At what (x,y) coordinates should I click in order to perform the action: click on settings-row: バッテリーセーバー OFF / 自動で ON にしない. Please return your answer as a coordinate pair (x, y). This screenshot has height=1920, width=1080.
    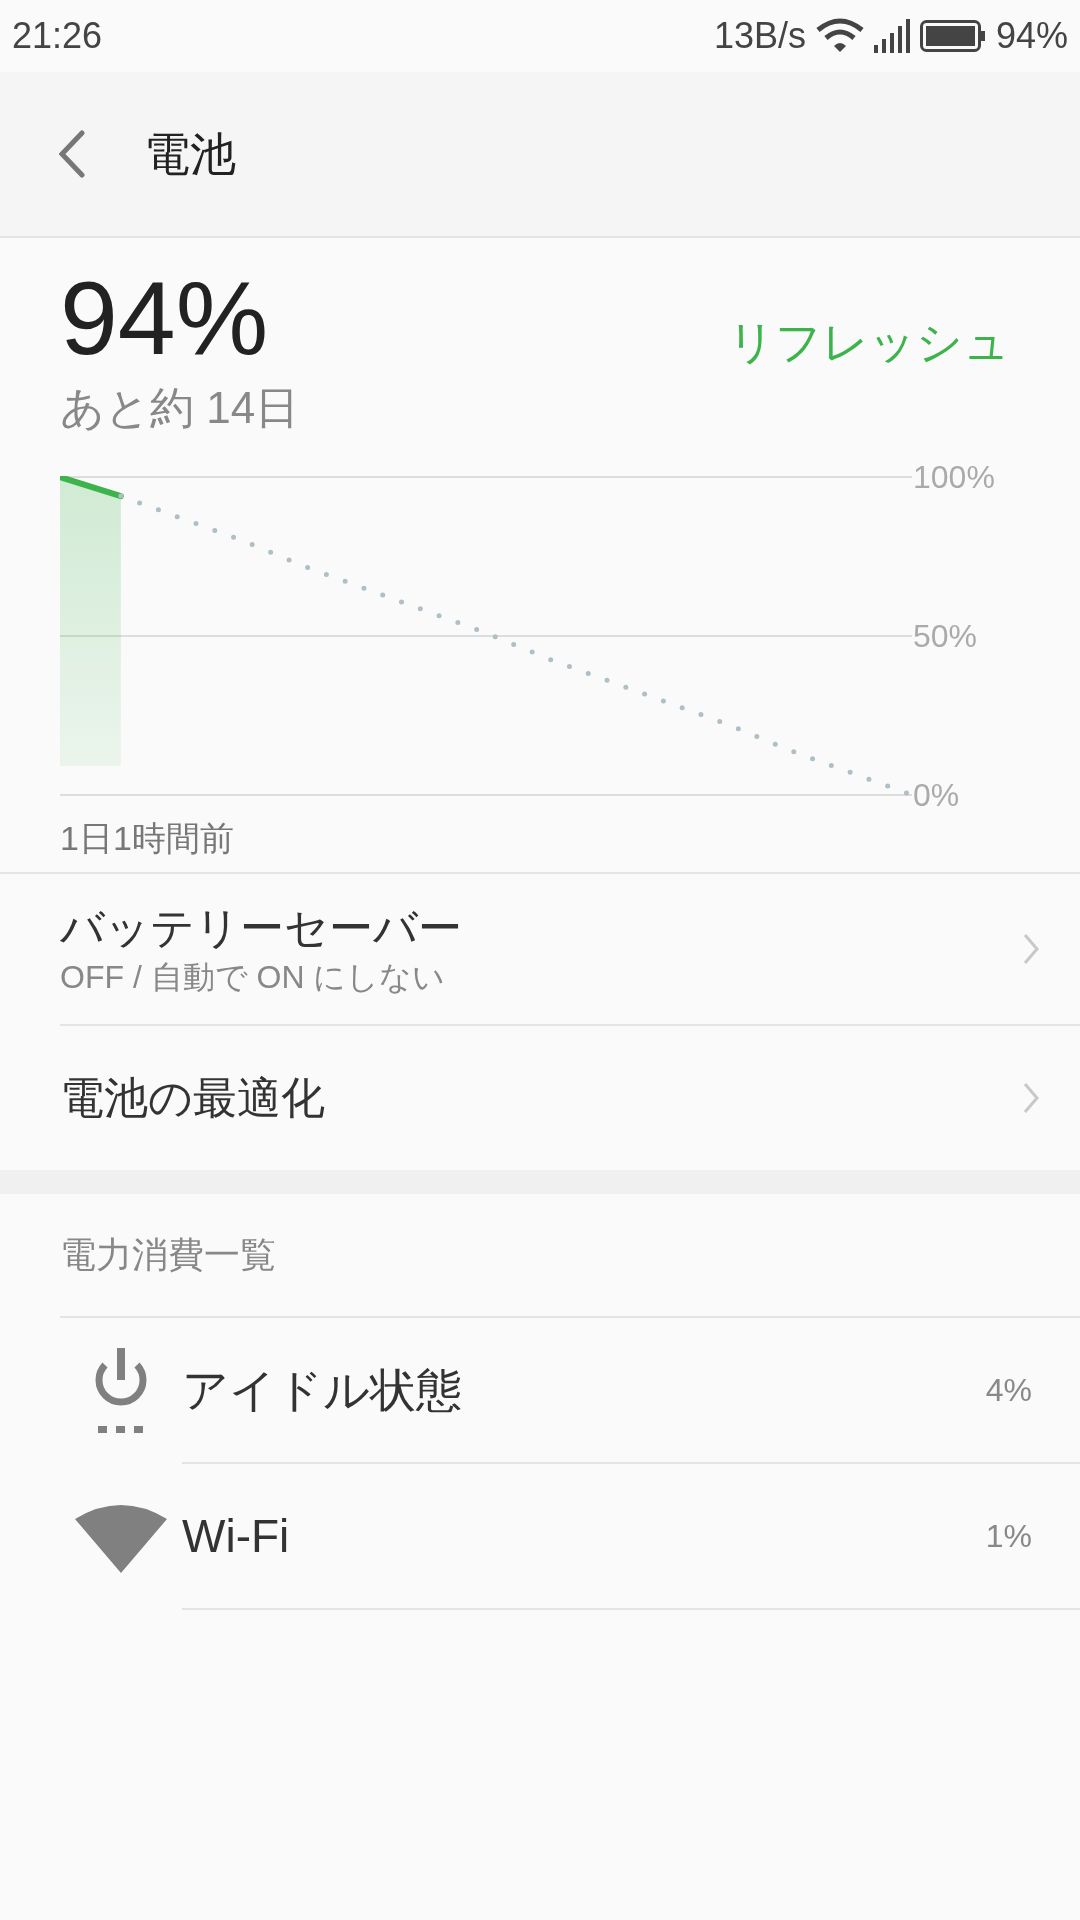
    Looking at the image, I should click on (570, 949).